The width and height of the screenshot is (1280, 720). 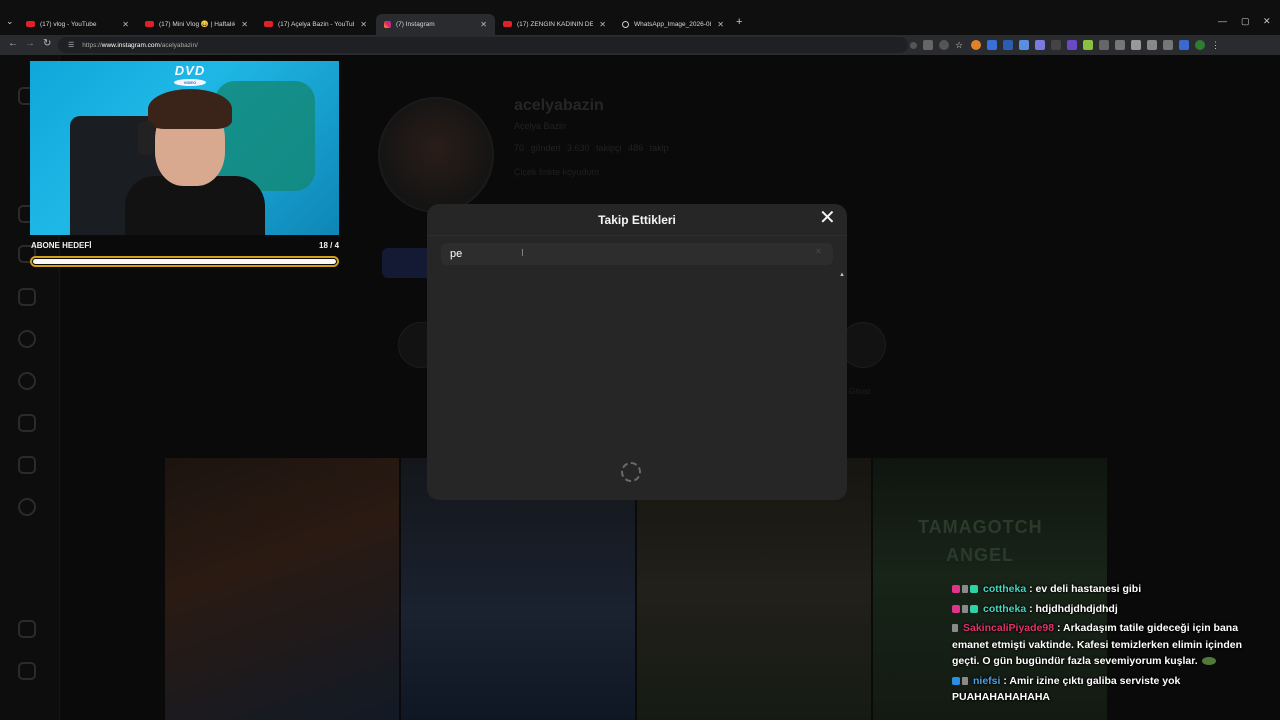 I want to click on headset-icon, so click(x=146, y=138).